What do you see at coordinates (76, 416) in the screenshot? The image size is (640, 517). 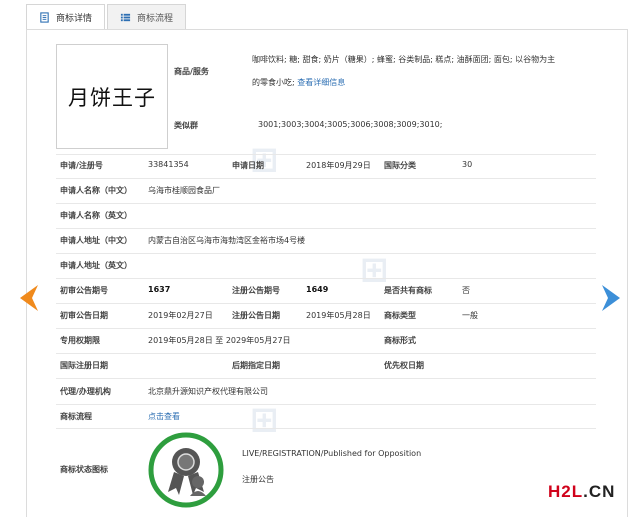 I see `process-label: 商标流程` at bounding box center [76, 416].